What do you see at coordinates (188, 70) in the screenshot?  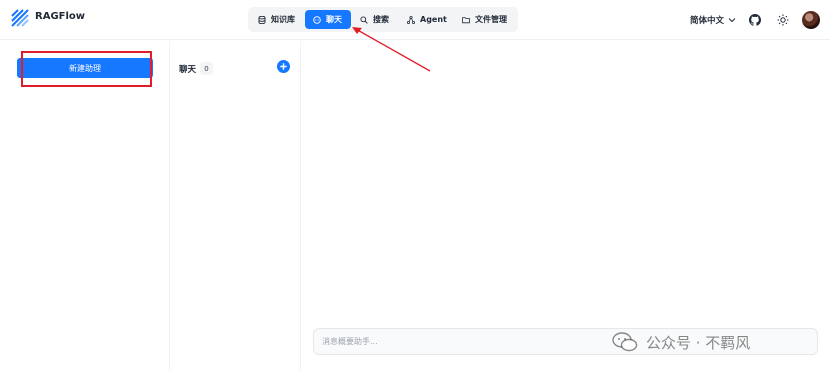 I see `chat-list-title: 聊天` at bounding box center [188, 70].